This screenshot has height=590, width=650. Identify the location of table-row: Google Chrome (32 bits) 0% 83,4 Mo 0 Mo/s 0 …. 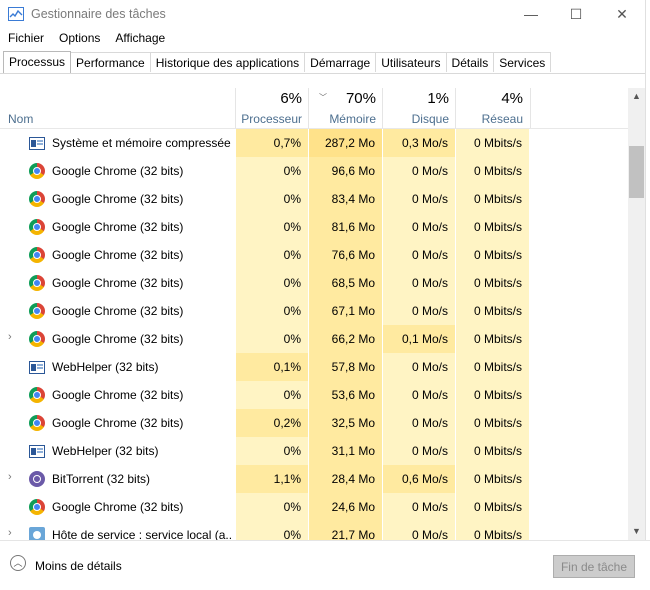
(314, 199).